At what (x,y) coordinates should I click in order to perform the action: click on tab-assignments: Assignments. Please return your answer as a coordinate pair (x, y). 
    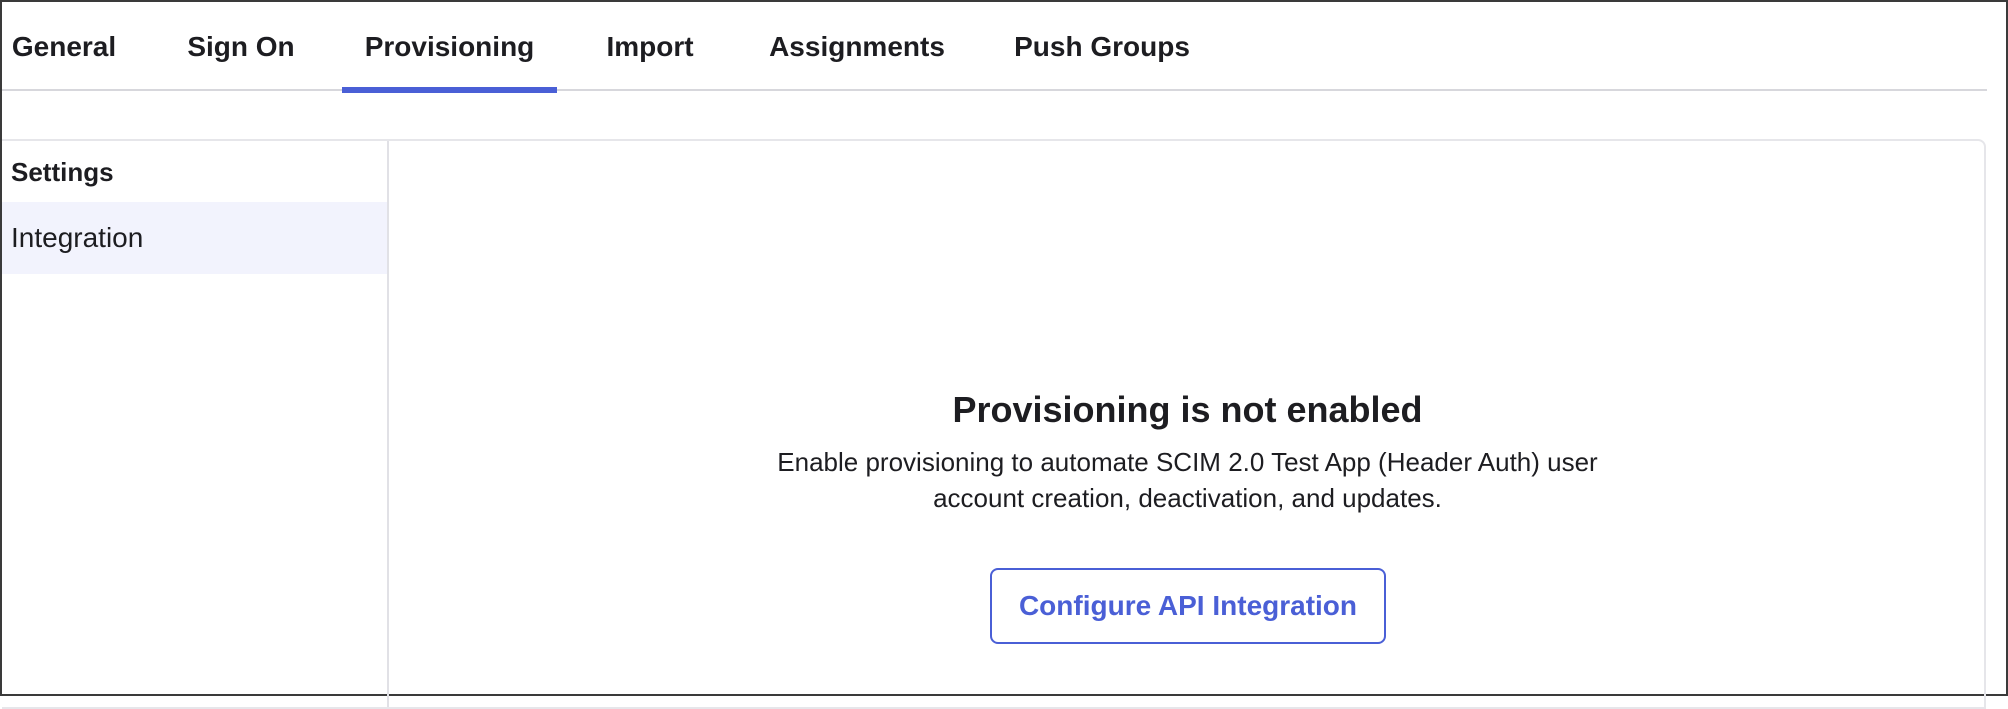
    Looking at the image, I should click on (857, 46).